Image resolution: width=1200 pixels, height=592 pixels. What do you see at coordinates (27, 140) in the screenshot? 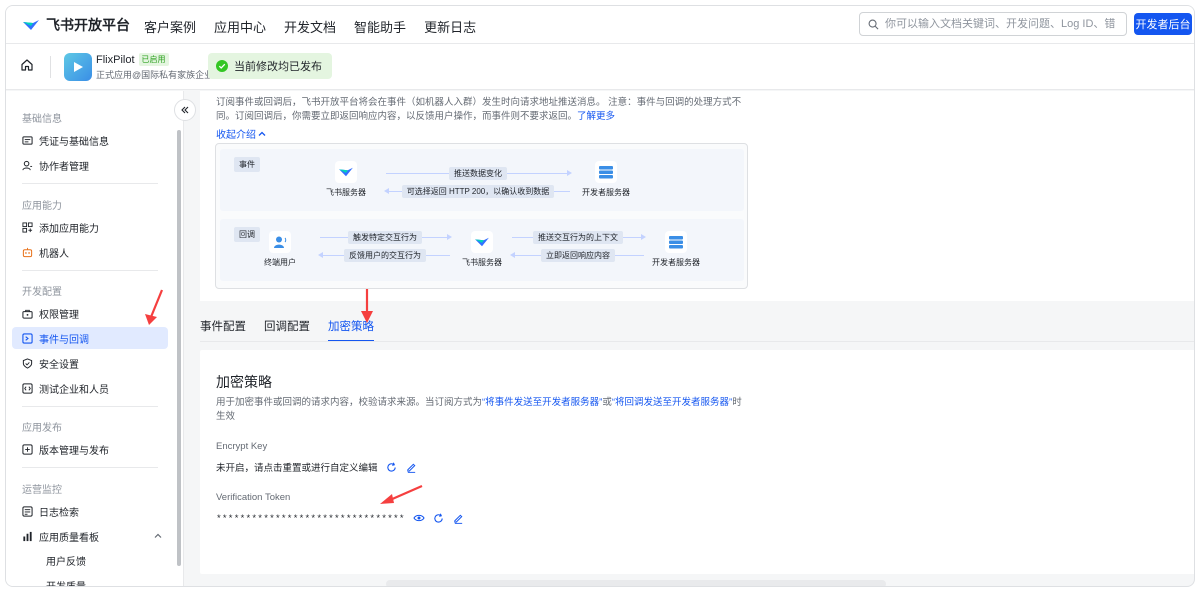
I see `id-card-icon` at bounding box center [27, 140].